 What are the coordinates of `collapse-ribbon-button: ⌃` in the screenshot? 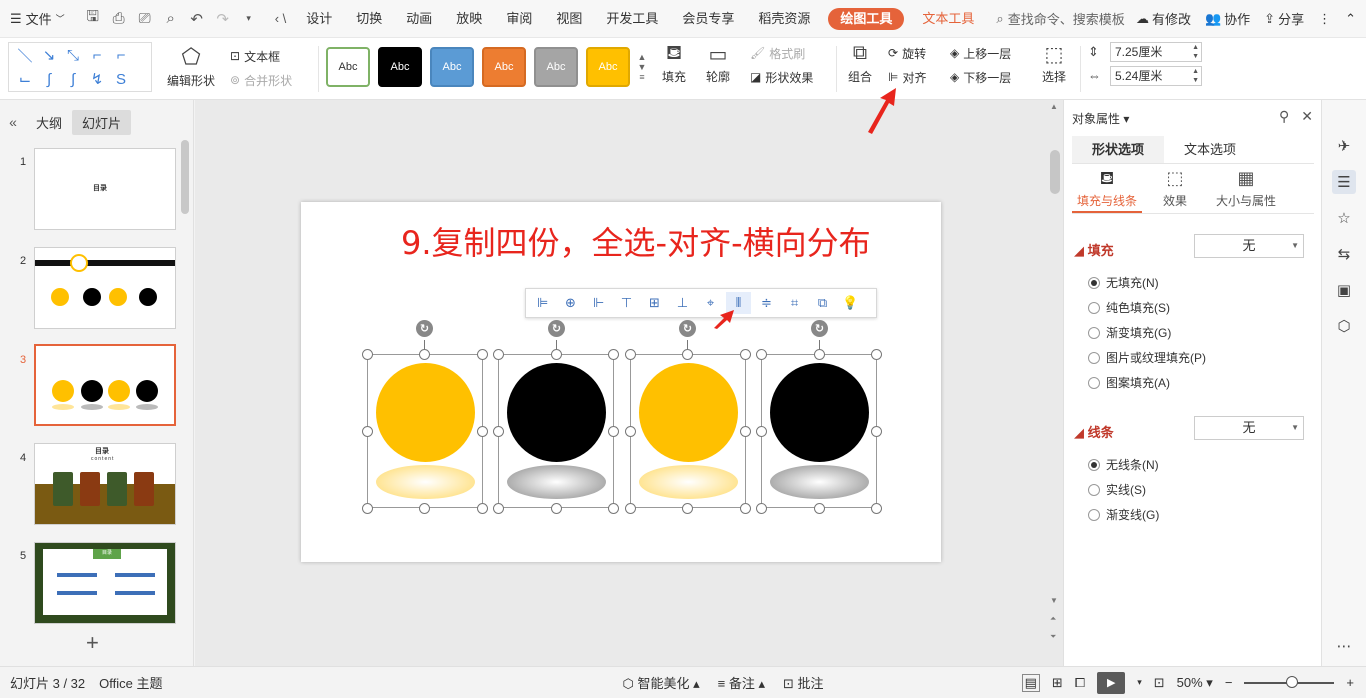 It's located at (1350, 19).